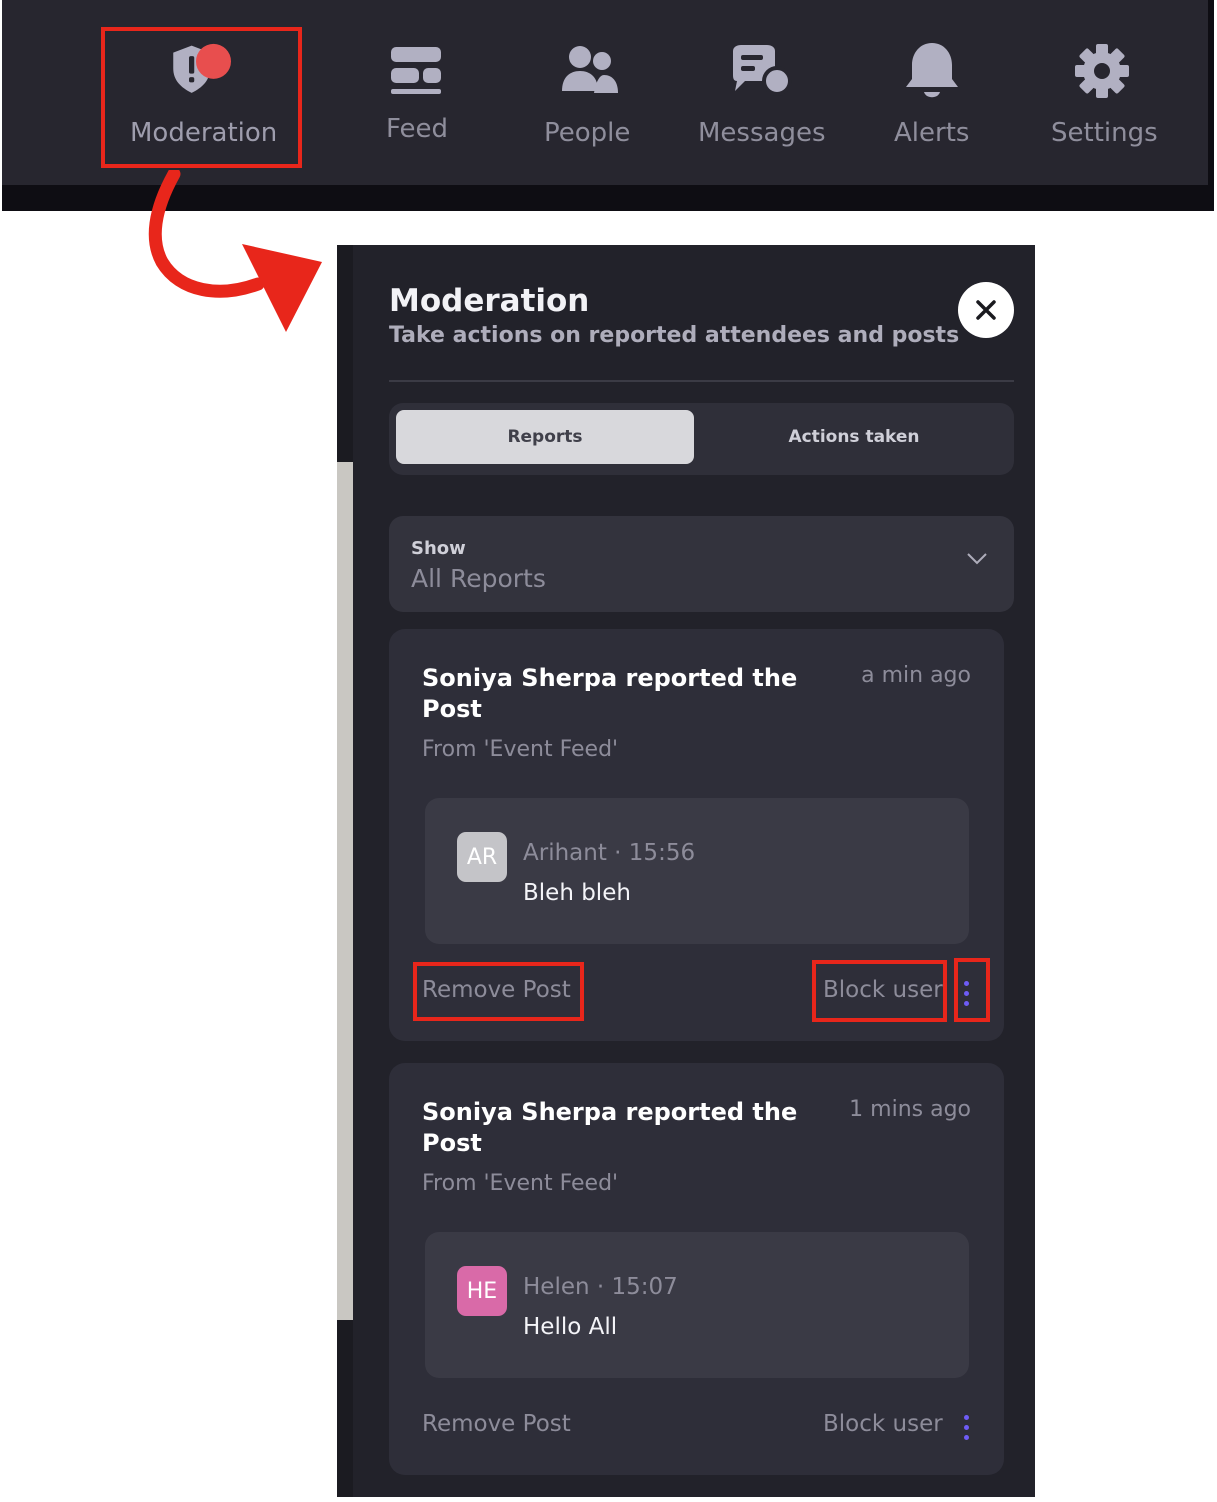 This screenshot has height=1502, width=1217. Describe the element at coordinates (489, 301) in the screenshot. I see `panel-title: Moderation` at that location.